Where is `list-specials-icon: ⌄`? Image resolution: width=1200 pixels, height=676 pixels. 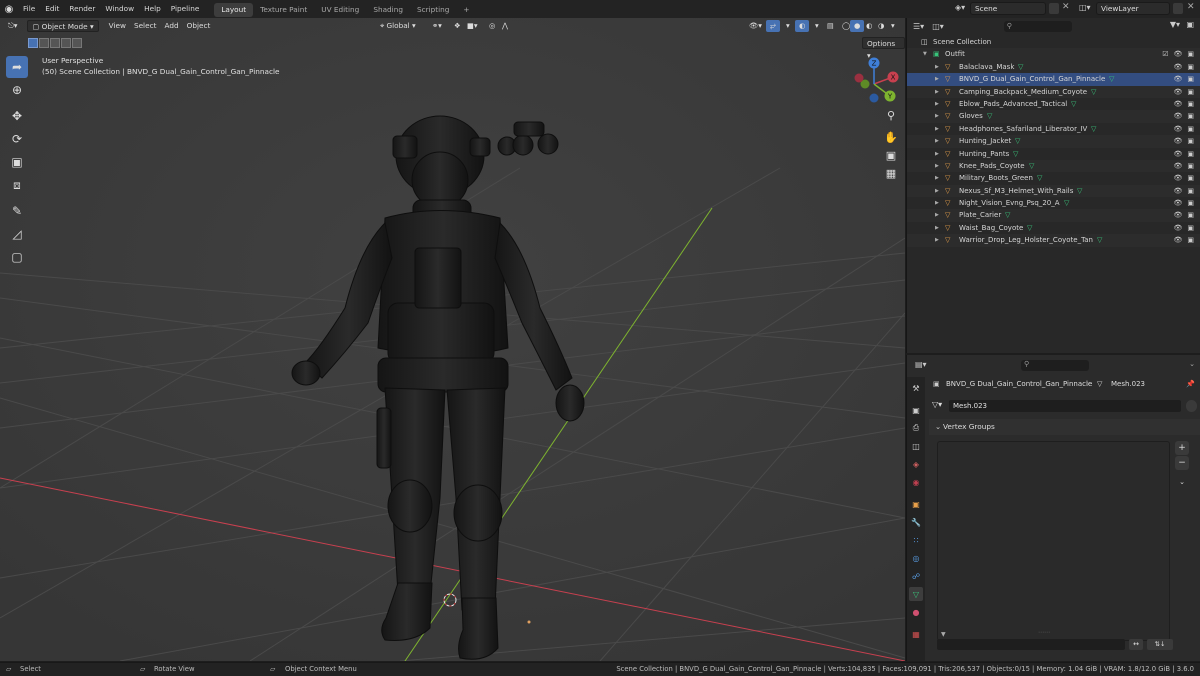 list-specials-icon: ⌄ is located at coordinates (1182, 482).